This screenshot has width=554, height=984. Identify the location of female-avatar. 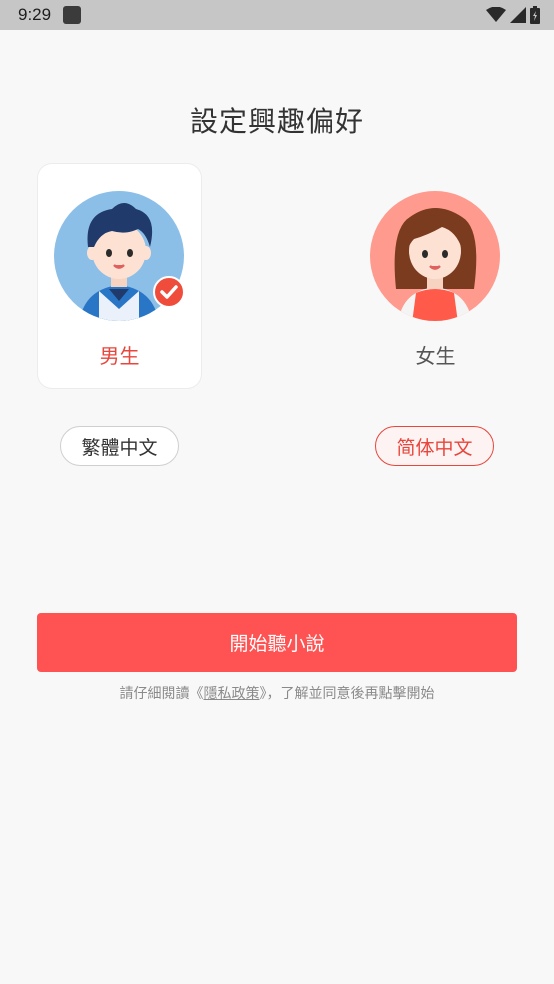
(435, 256).